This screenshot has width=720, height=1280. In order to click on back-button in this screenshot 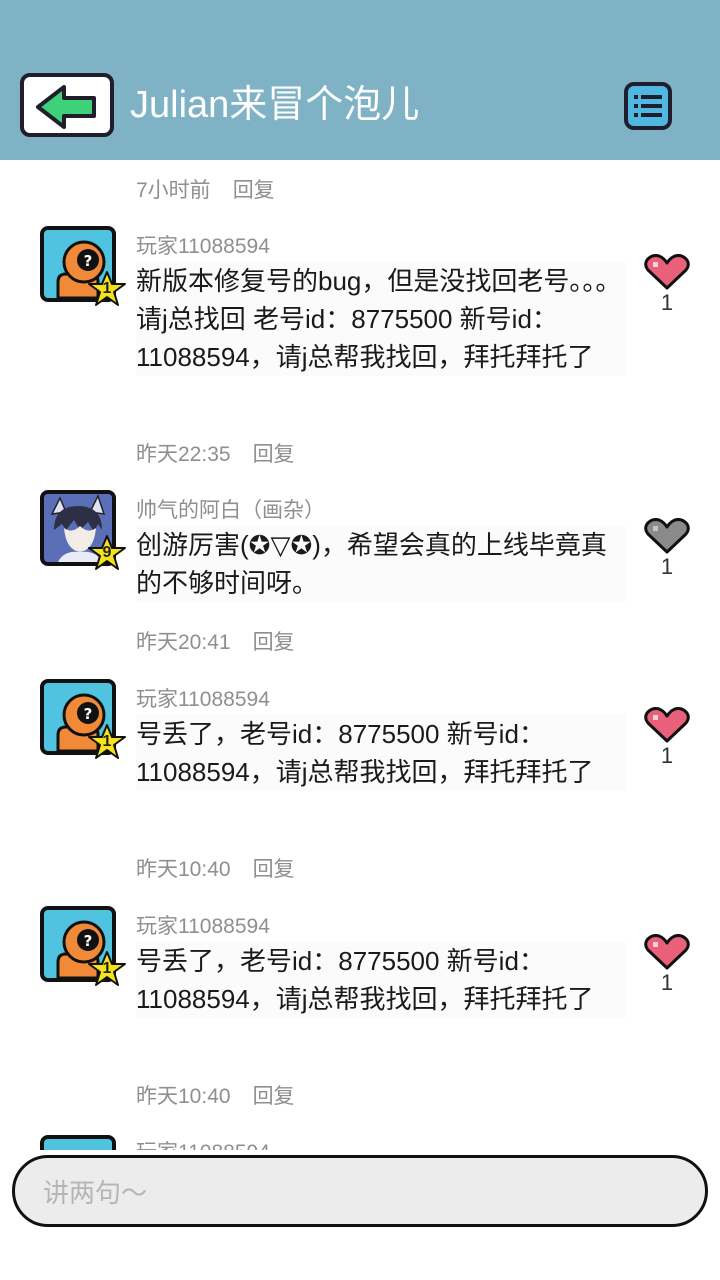, I will do `click(67, 105)`.